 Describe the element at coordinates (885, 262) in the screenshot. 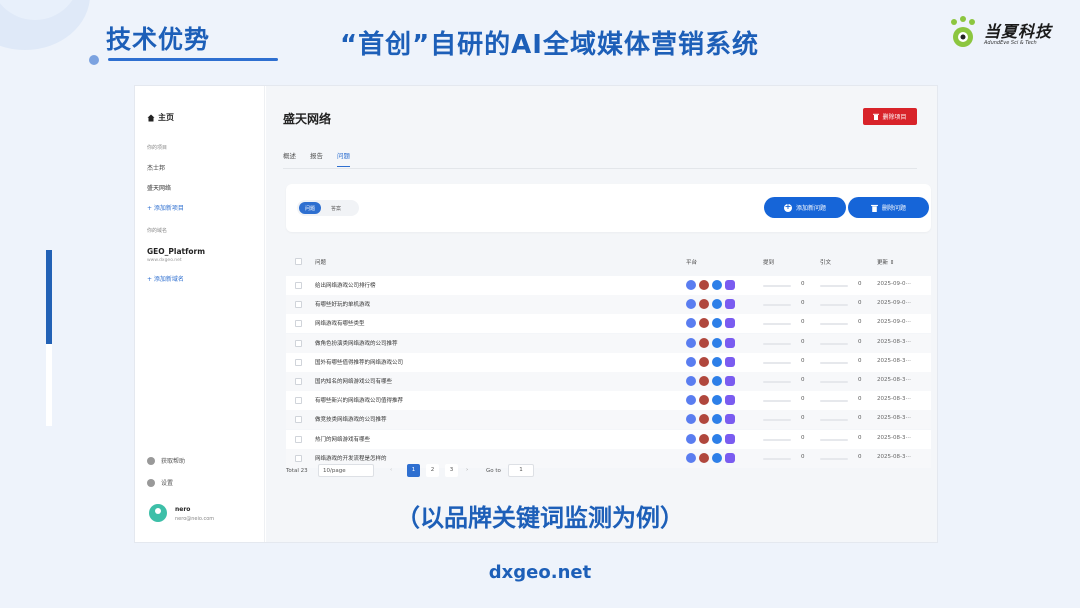

I see `col-updated: 更新 ⇕` at that location.